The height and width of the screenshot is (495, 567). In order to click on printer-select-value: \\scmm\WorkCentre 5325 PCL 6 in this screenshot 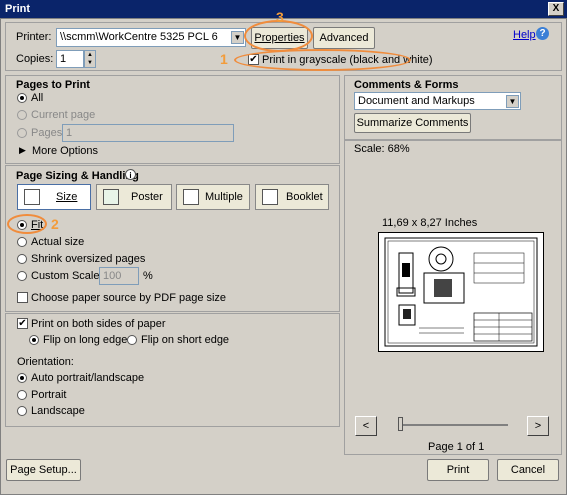, I will do `click(139, 37)`.